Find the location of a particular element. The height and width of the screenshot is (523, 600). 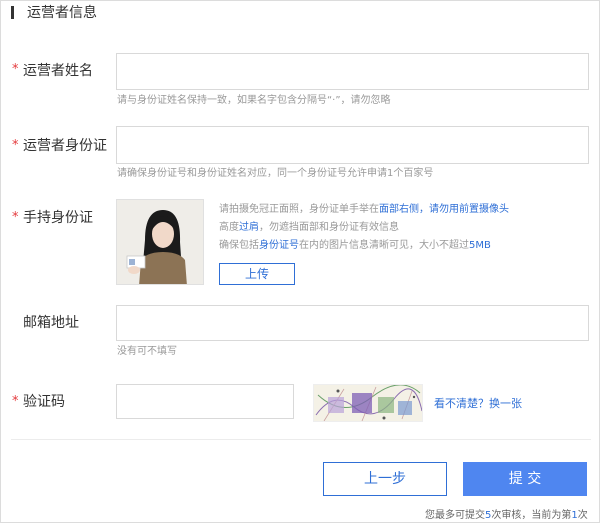

person-holding-id-icon is located at coordinates (160, 242).